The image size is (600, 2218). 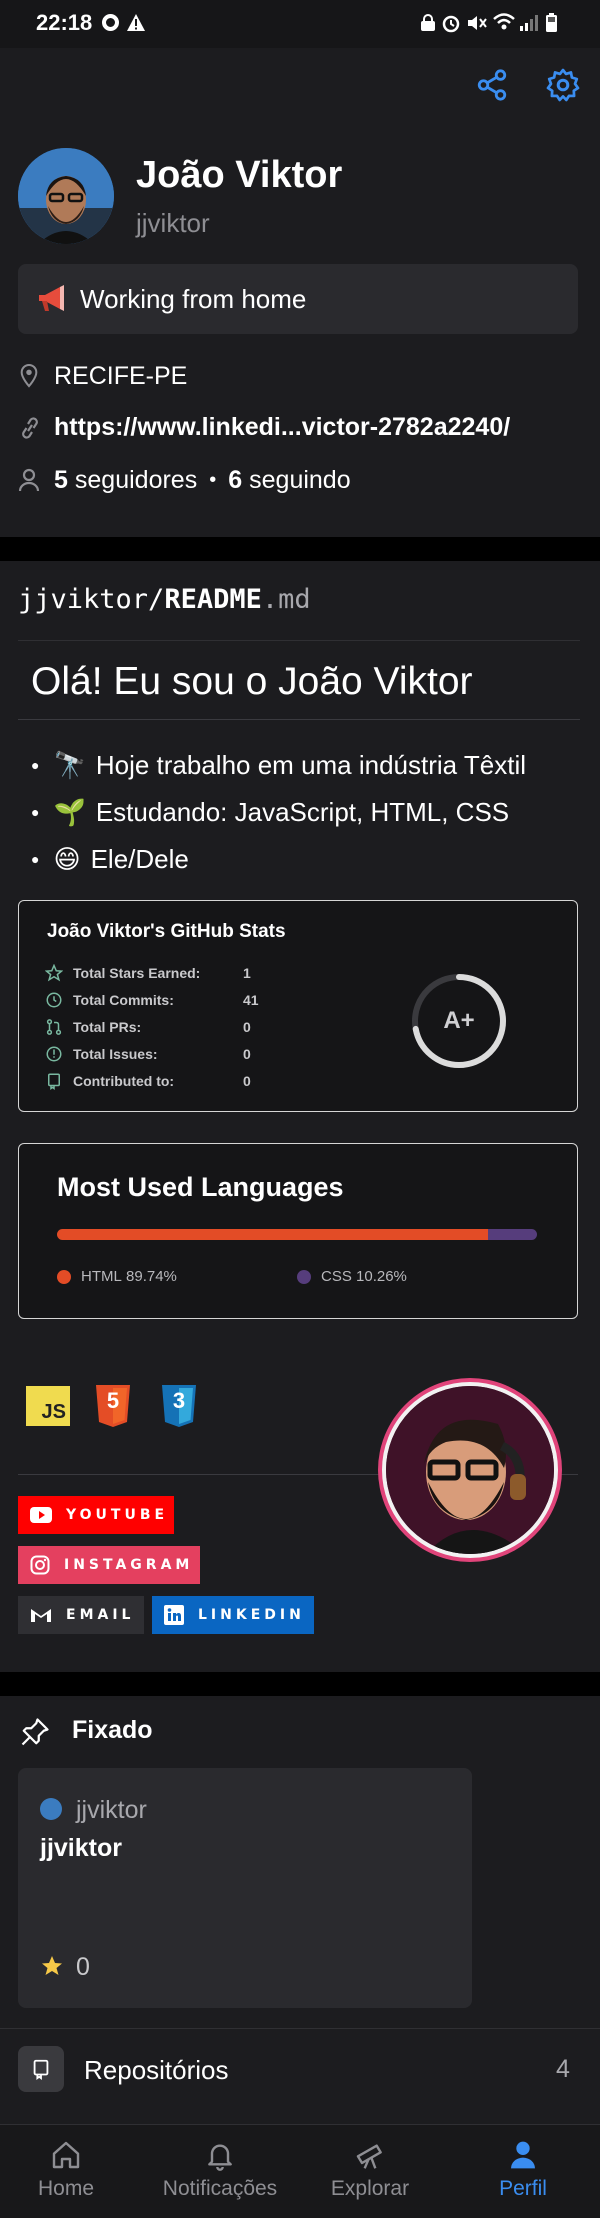 What do you see at coordinates (51, 1809) in the screenshot?
I see `owner-avatar` at bounding box center [51, 1809].